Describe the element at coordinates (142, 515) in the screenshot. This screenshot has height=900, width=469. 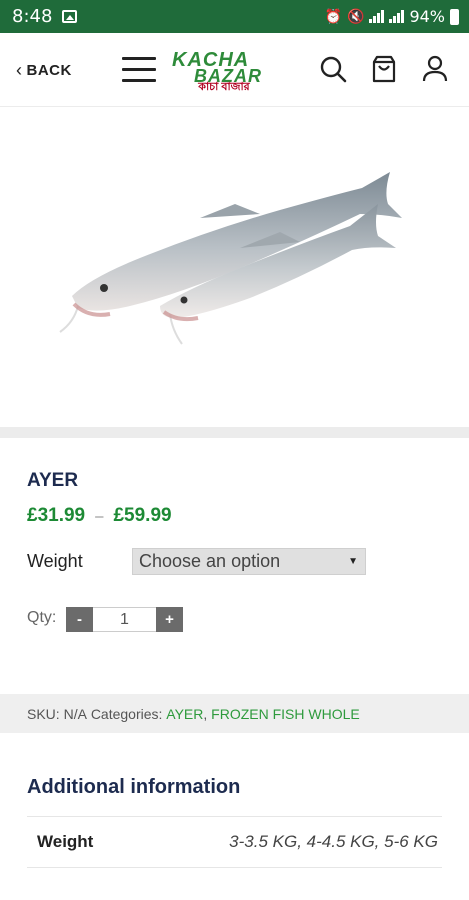
I see `price-max: £59.99` at that location.